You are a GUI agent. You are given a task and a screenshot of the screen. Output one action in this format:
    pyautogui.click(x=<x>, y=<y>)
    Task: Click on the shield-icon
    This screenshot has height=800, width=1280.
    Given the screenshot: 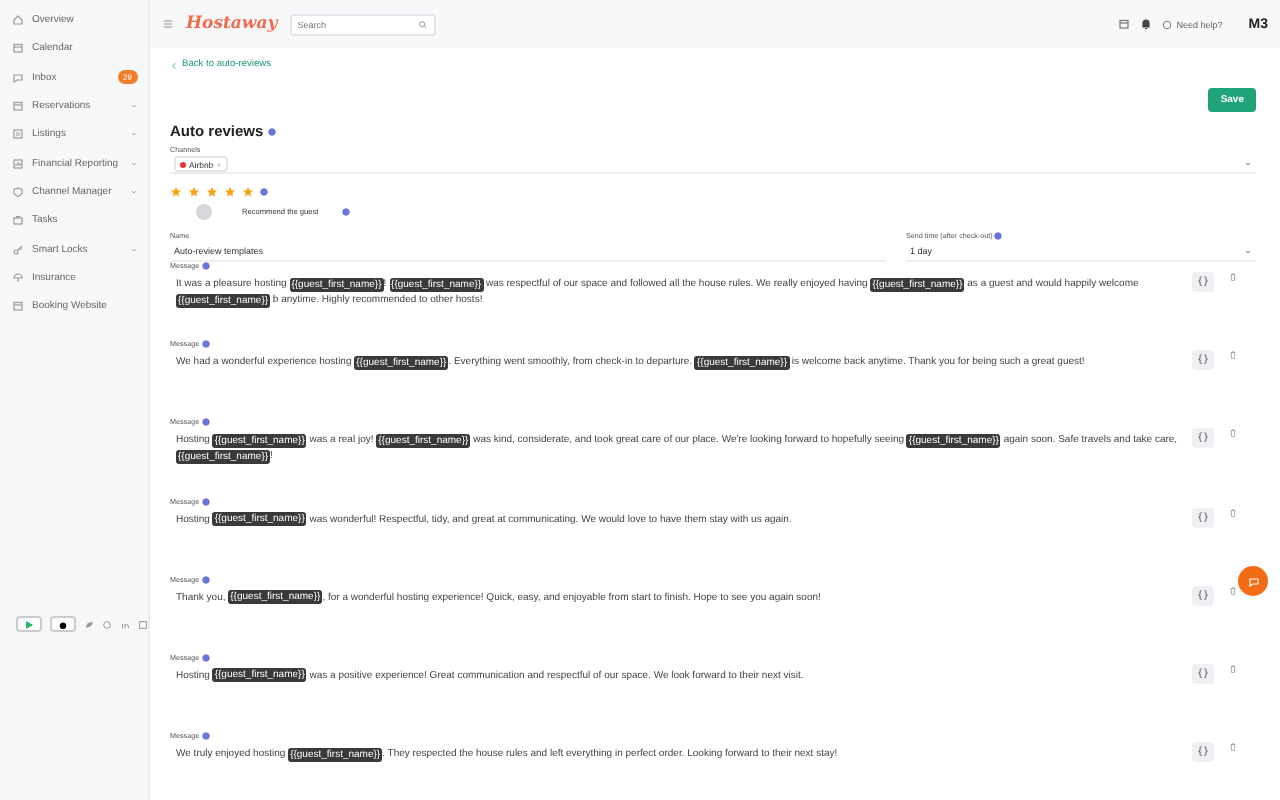 What is the action you would take?
    pyautogui.click(x=18, y=191)
    